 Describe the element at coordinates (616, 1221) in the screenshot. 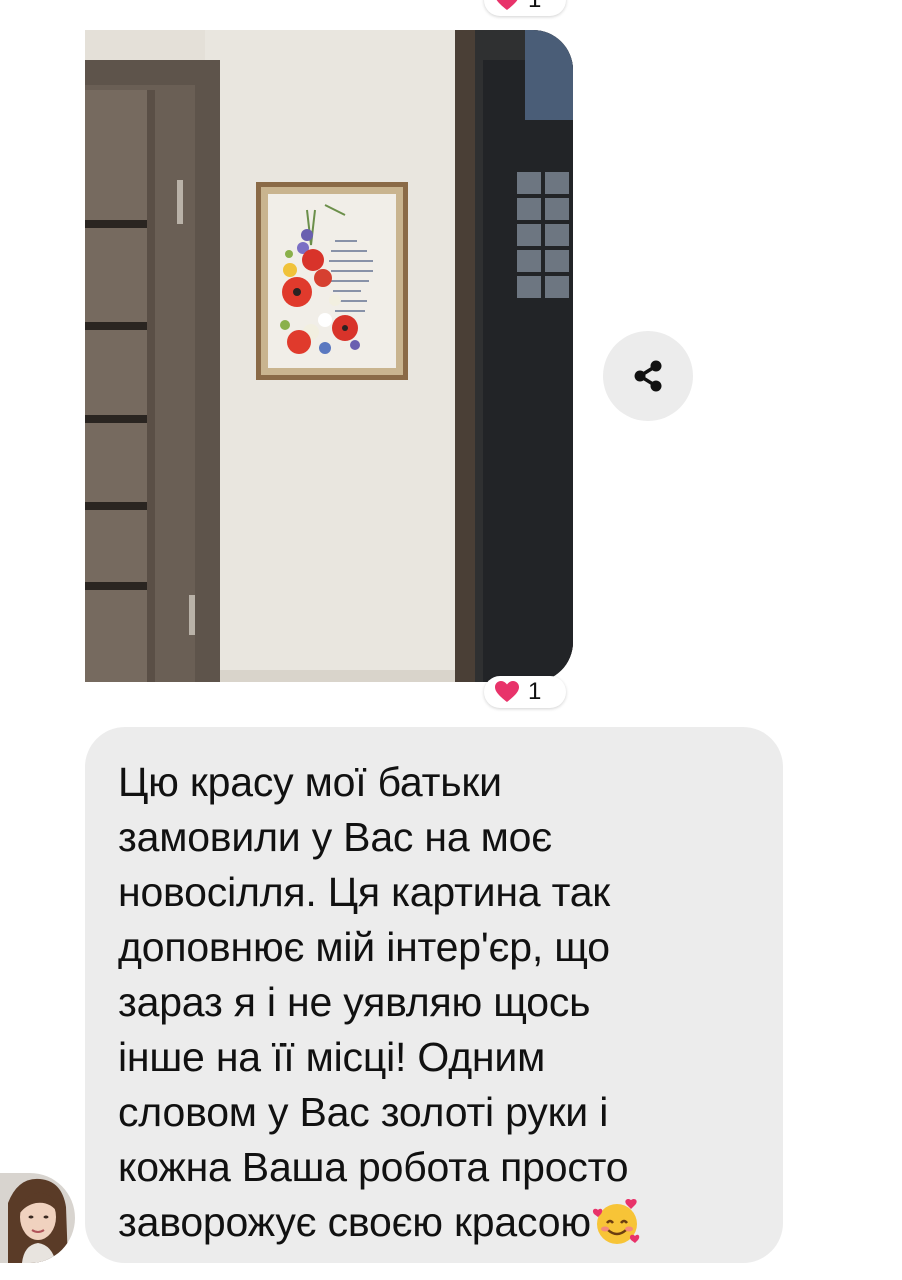

I see `smiling-face-with-hearts-icon` at that location.